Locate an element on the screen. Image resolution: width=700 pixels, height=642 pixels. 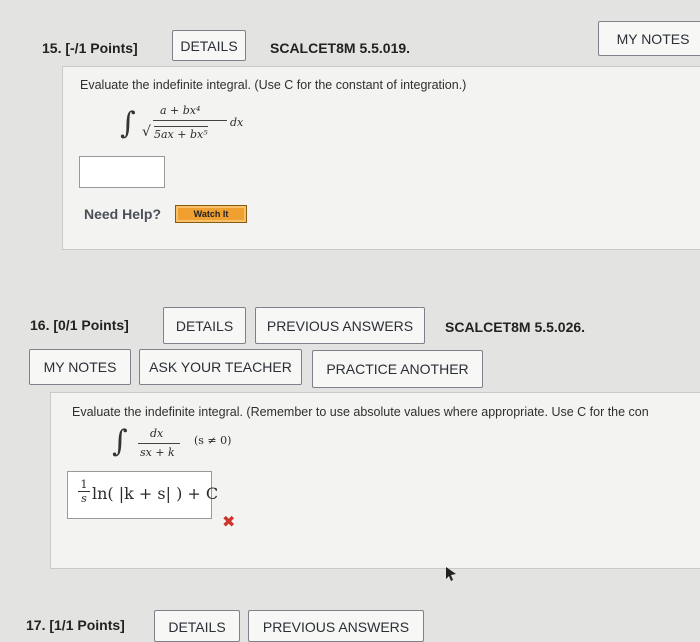
practice-another-button: PRACTICE ANOTHER is located at coordinates (397, 369).